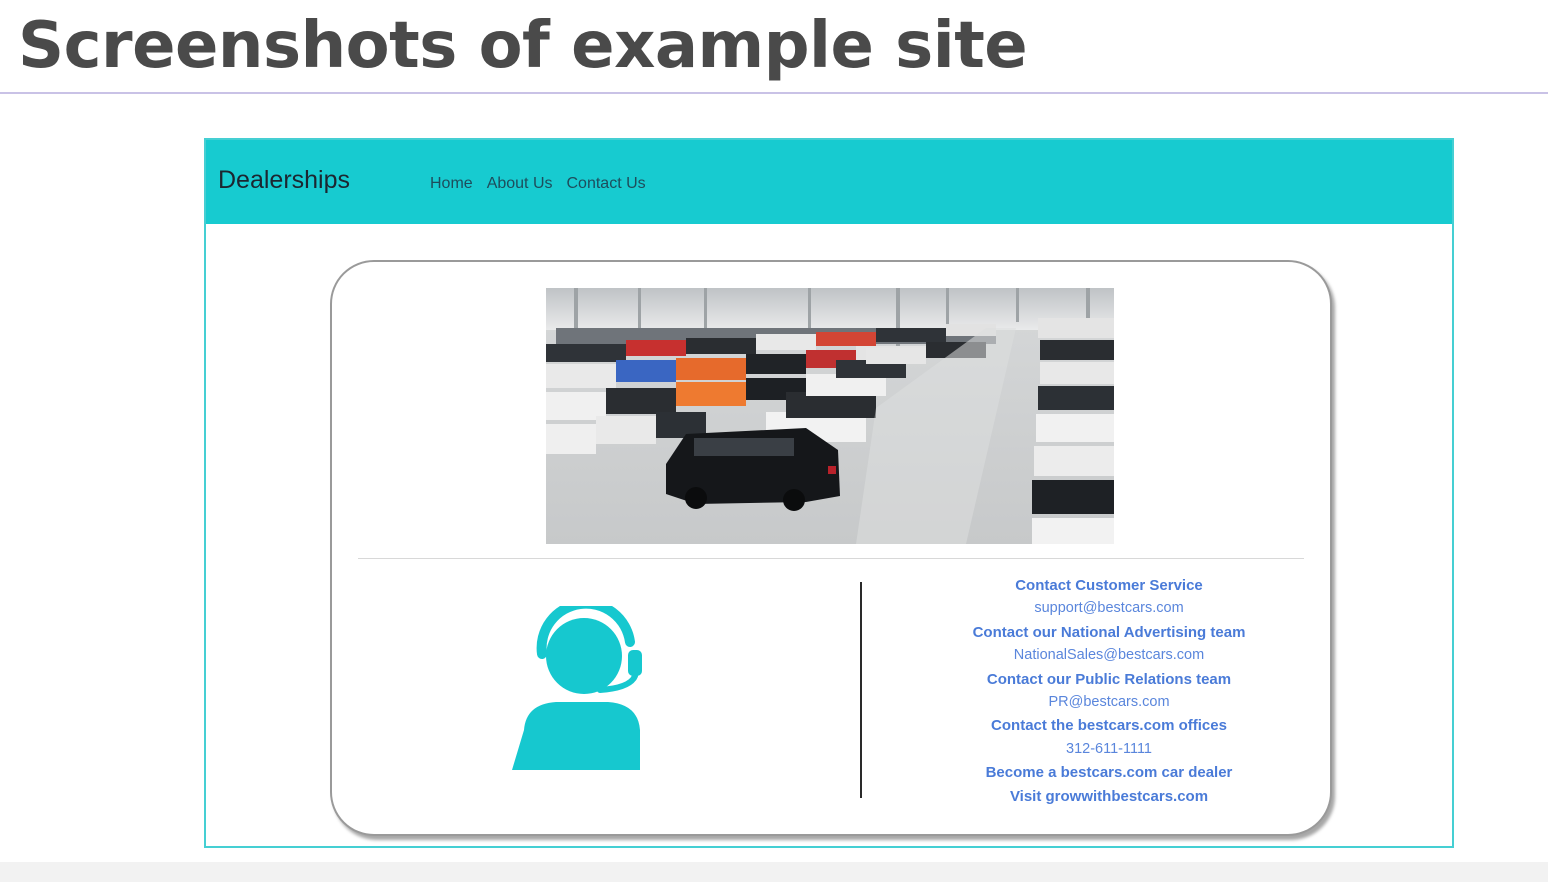 The image size is (1548, 882). What do you see at coordinates (606, 184) in the screenshot?
I see `nav-link-contact-us: Contact Us` at bounding box center [606, 184].